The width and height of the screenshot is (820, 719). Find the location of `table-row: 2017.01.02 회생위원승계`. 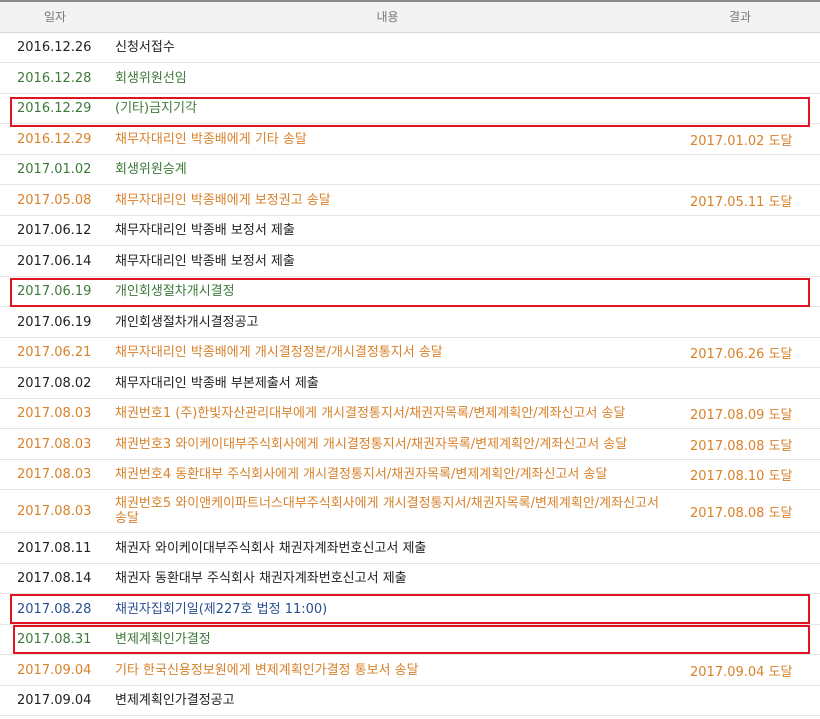

table-row: 2017.01.02 회생위원승계 is located at coordinates (410, 170).